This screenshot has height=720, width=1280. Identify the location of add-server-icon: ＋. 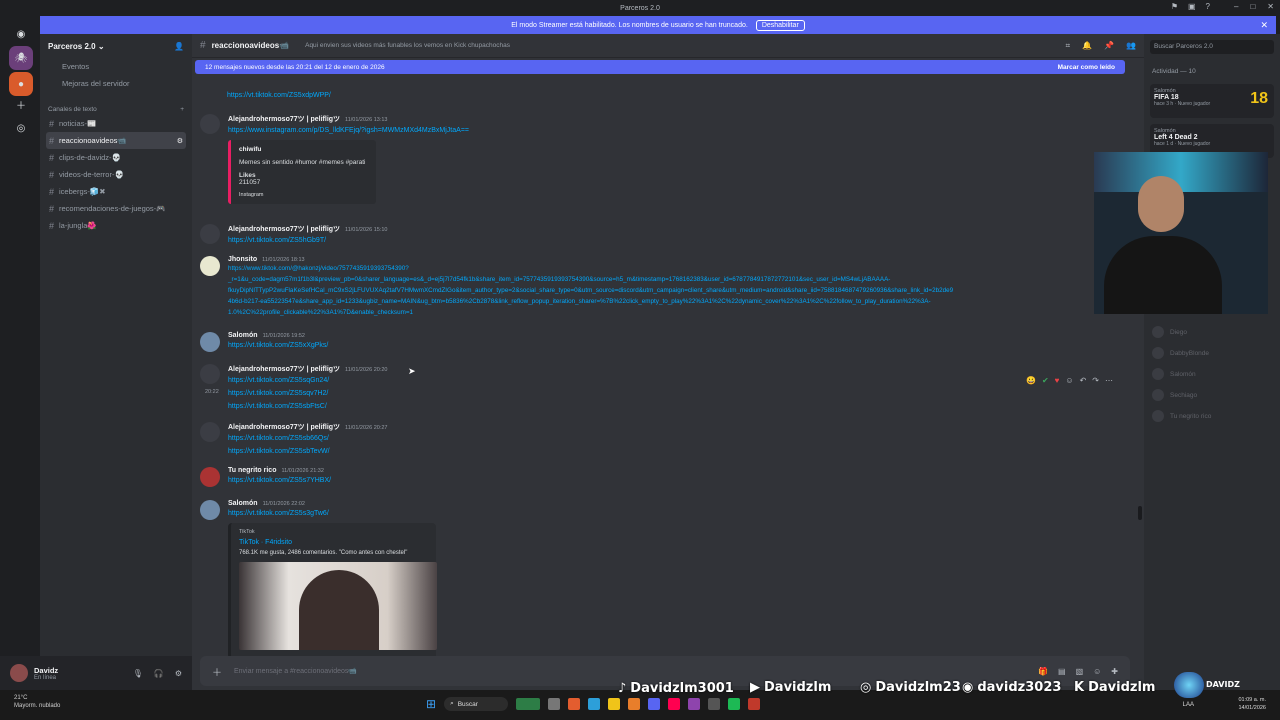
(21, 104).